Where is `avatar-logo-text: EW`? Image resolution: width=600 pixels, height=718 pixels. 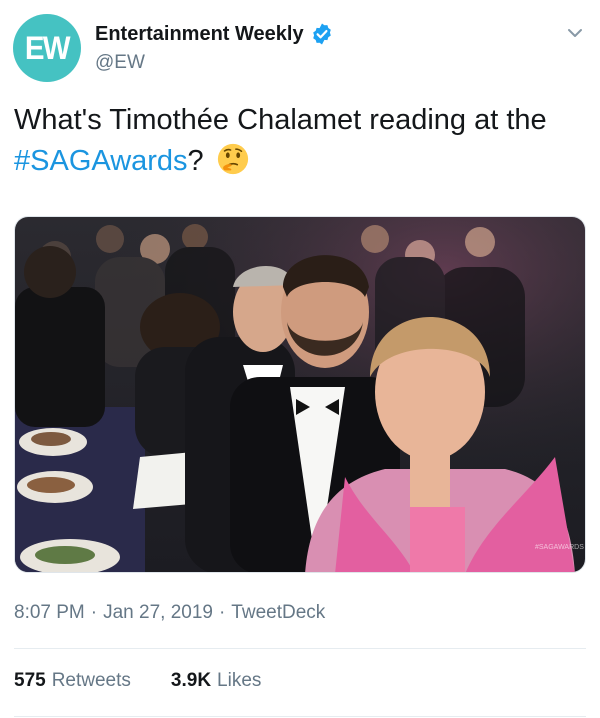 avatar-logo-text: EW is located at coordinates (48, 47).